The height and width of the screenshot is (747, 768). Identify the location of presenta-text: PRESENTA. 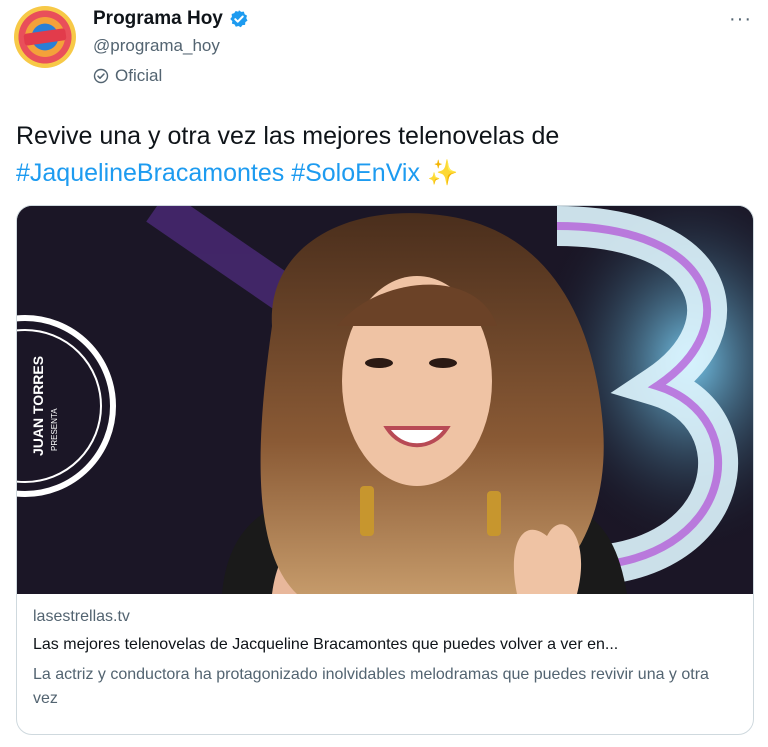
(54, 429).